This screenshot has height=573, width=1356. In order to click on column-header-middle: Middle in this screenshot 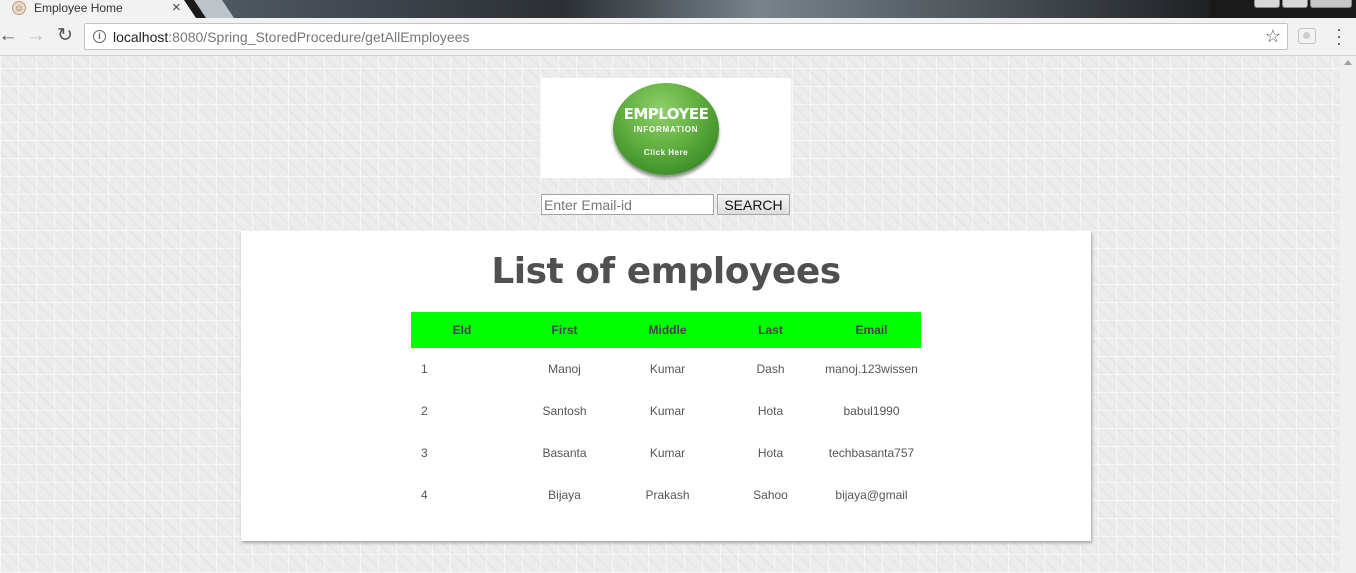, I will do `click(667, 330)`.